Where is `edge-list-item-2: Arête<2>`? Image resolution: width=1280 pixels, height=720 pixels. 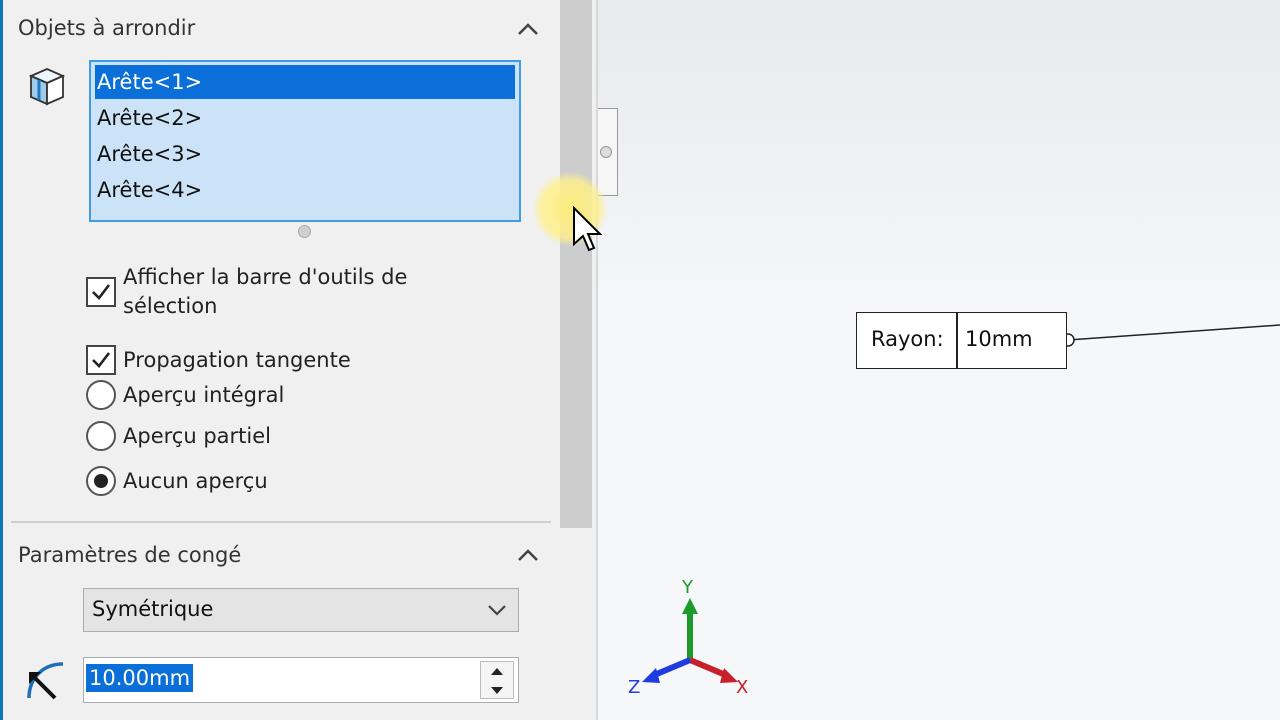
edge-list-item-2: Arête<2> is located at coordinates (305, 118).